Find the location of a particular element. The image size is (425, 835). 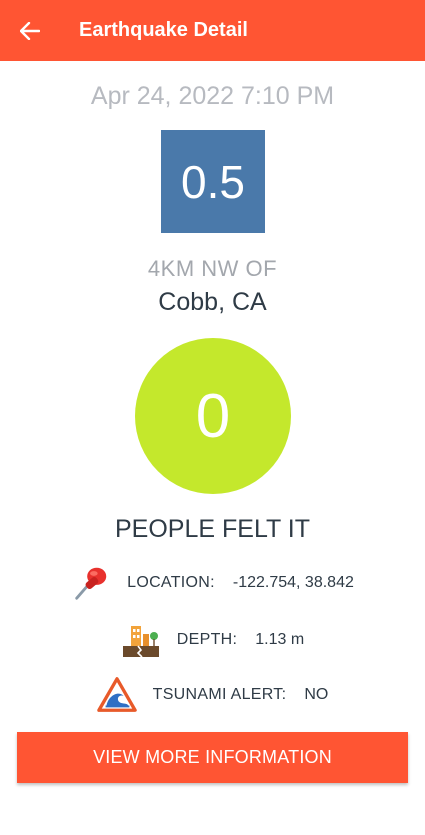

pushpin-icon is located at coordinates (91, 583).